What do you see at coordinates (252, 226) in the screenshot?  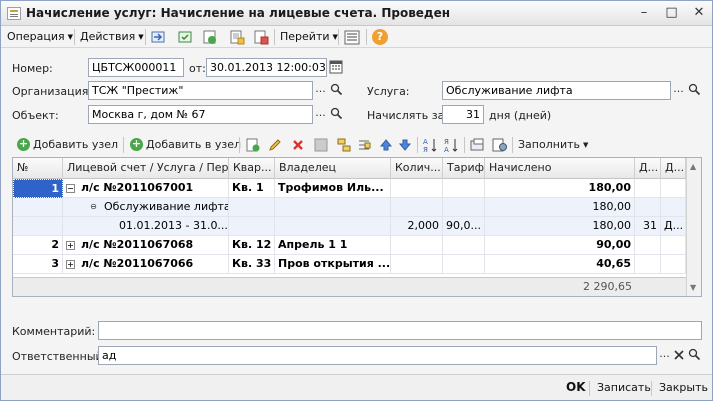 I see `flat-cell` at bounding box center [252, 226].